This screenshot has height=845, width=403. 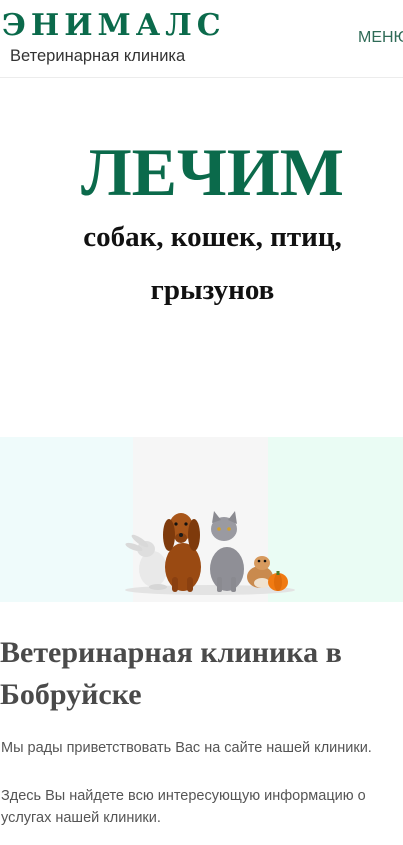 I want to click on rabbit-icon, so click(x=146, y=562).